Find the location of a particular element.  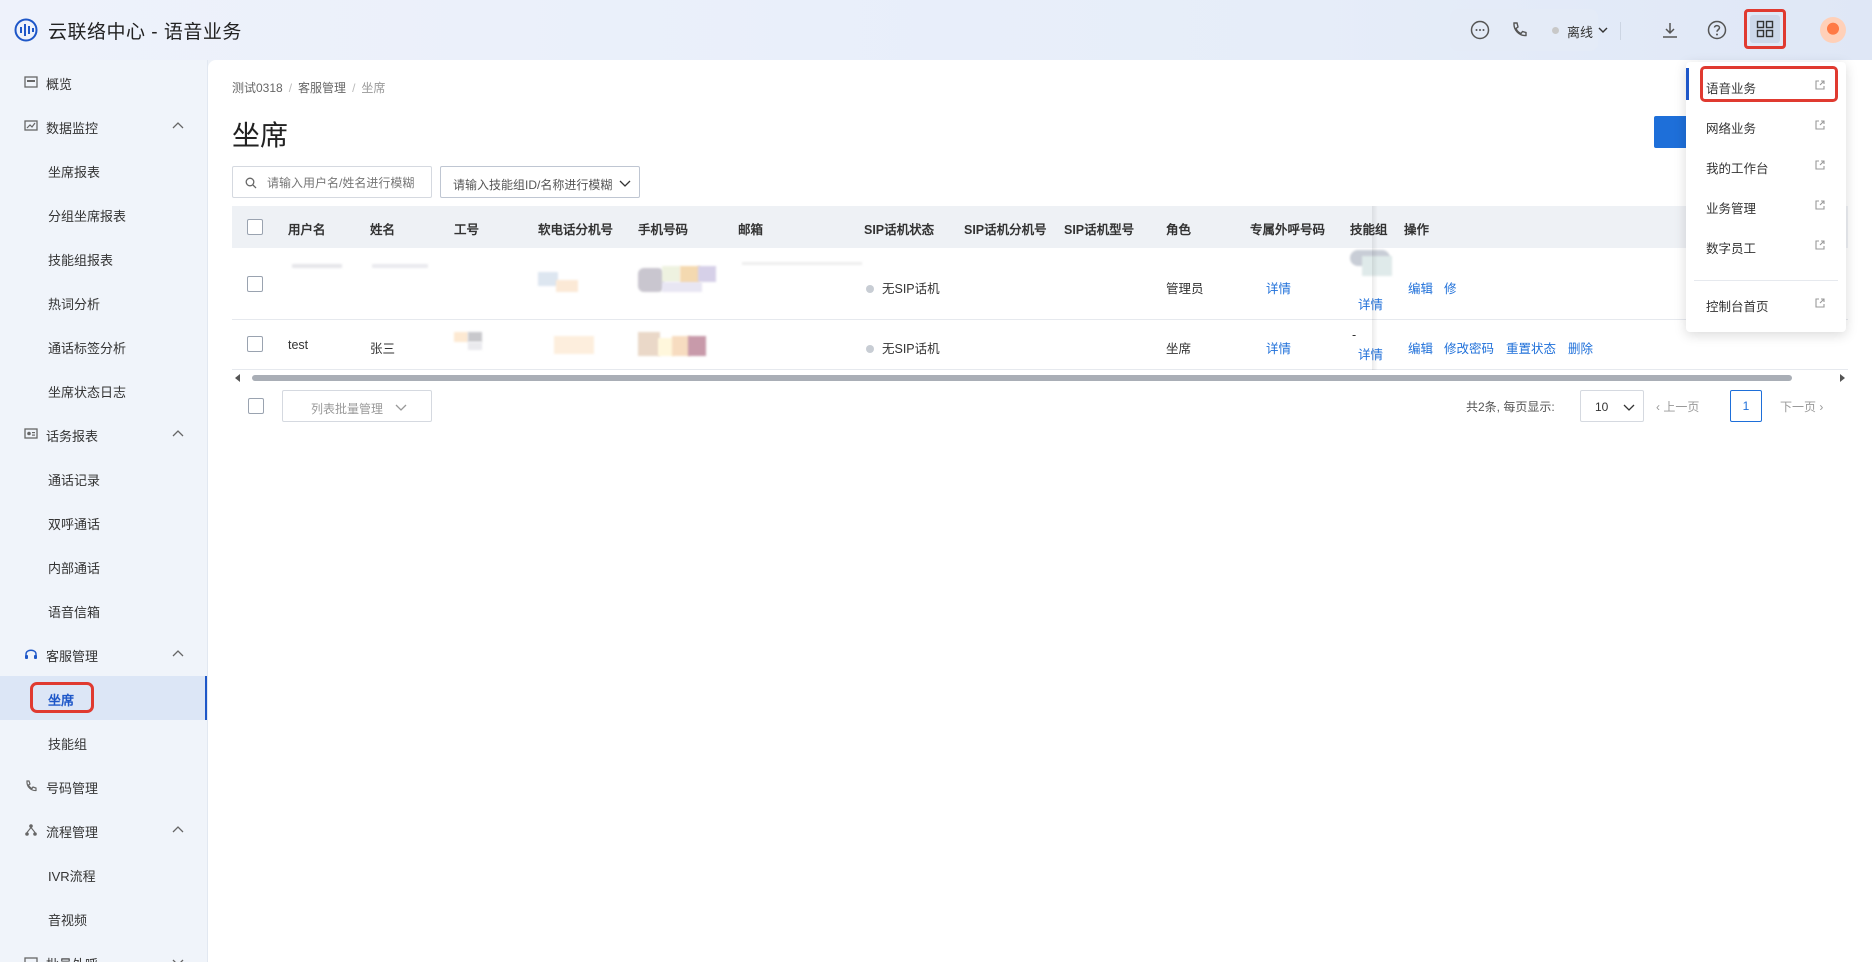

skill-group-placeholder: 请输入技能组ID/名称进行模糊 is located at coordinates (533, 185).